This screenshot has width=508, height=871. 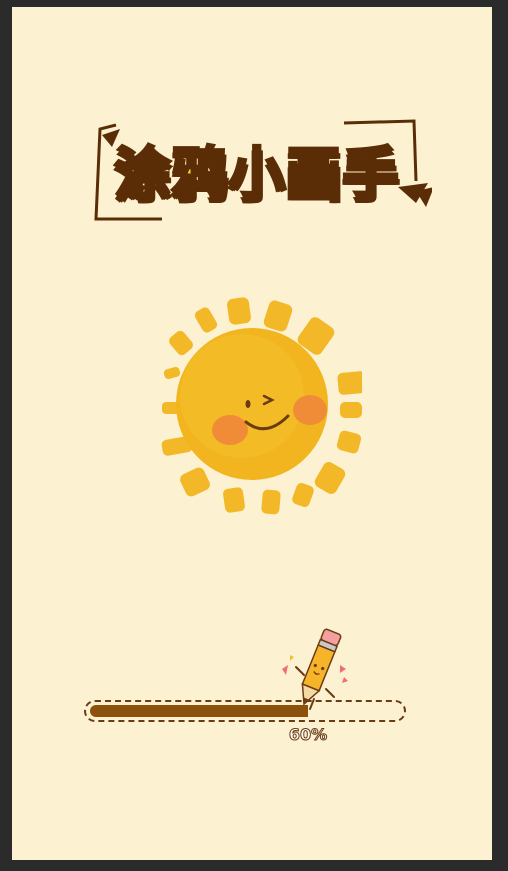 I want to click on smiling-sun-icon, so click(x=261, y=406).